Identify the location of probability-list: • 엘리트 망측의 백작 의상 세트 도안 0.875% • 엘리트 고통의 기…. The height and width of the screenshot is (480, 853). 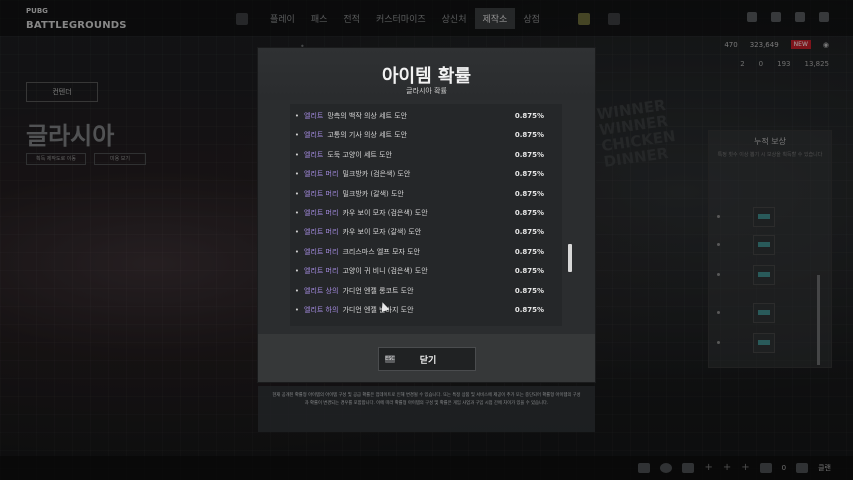
(426, 215).